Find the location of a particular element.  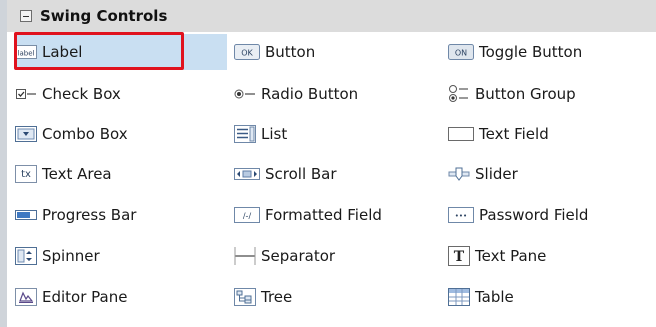

palette-item-button-text: Button is located at coordinates (290, 52).